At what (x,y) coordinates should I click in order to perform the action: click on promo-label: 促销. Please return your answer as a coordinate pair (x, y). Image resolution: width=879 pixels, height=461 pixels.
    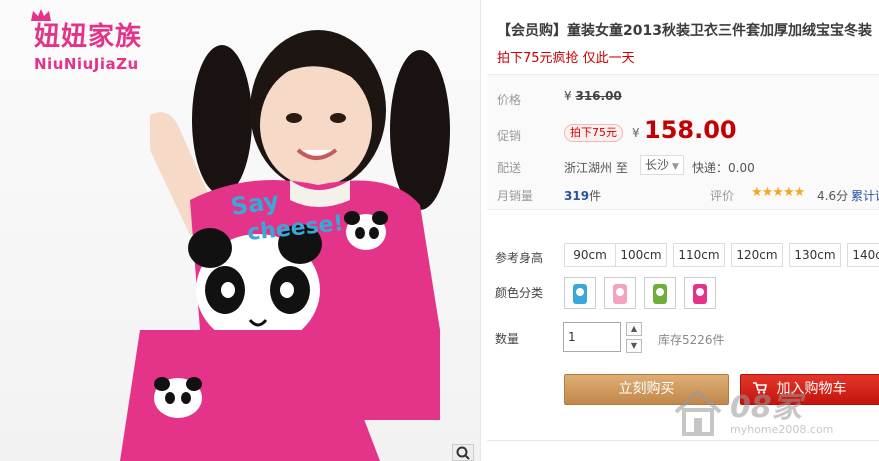
    Looking at the image, I should click on (509, 136).